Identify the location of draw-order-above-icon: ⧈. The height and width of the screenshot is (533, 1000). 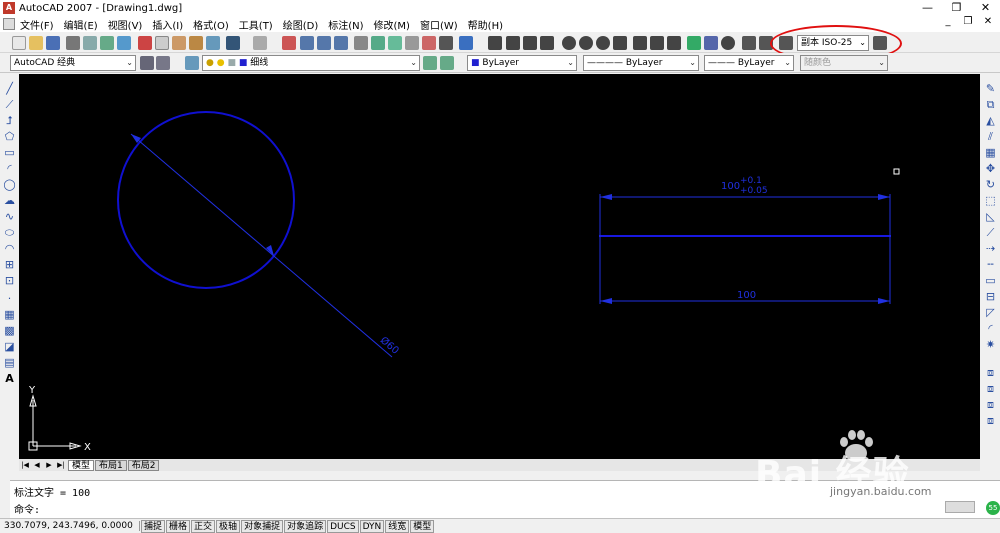
(990, 404).